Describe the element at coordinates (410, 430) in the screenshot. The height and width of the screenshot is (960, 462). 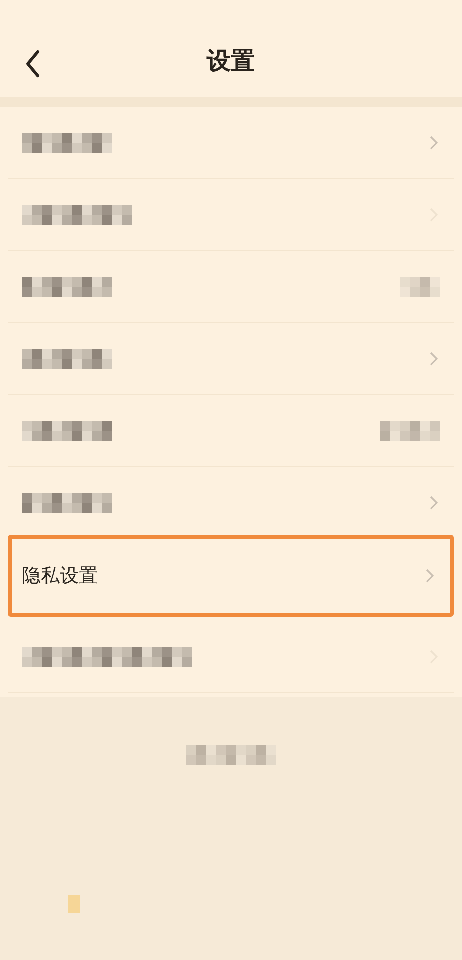
I see `pixelated-value` at that location.